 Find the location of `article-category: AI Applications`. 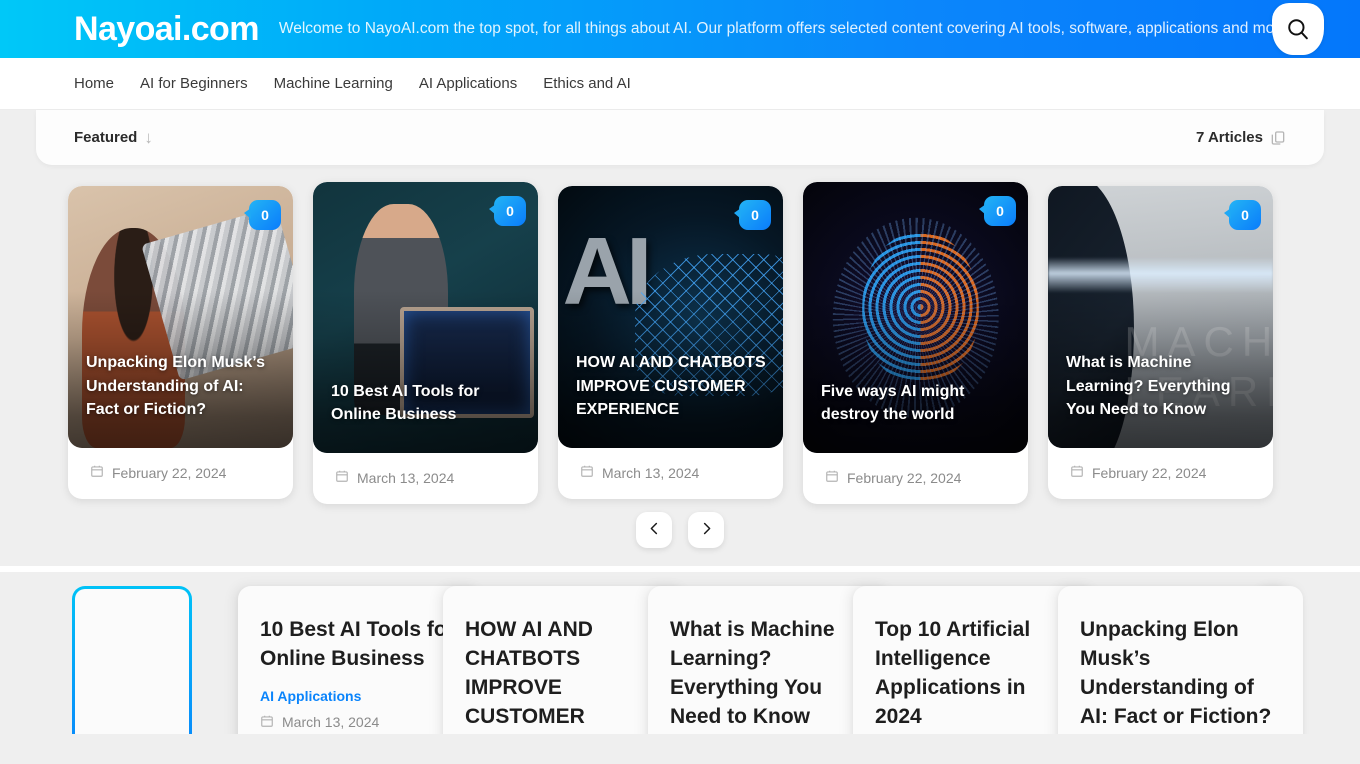

article-category: AI Applications is located at coordinates (360, 696).